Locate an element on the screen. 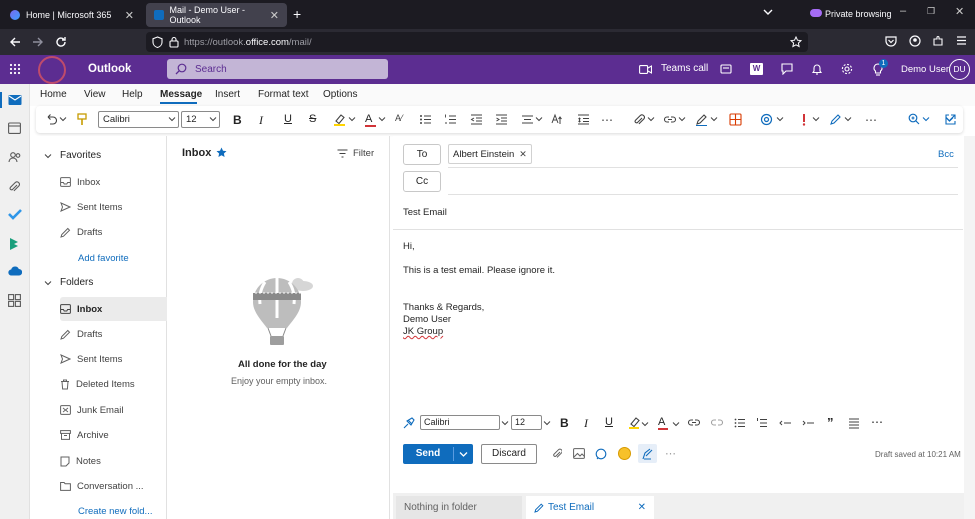 The width and height of the screenshot is (975, 519). cc-button: Cc is located at coordinates (422, 181).